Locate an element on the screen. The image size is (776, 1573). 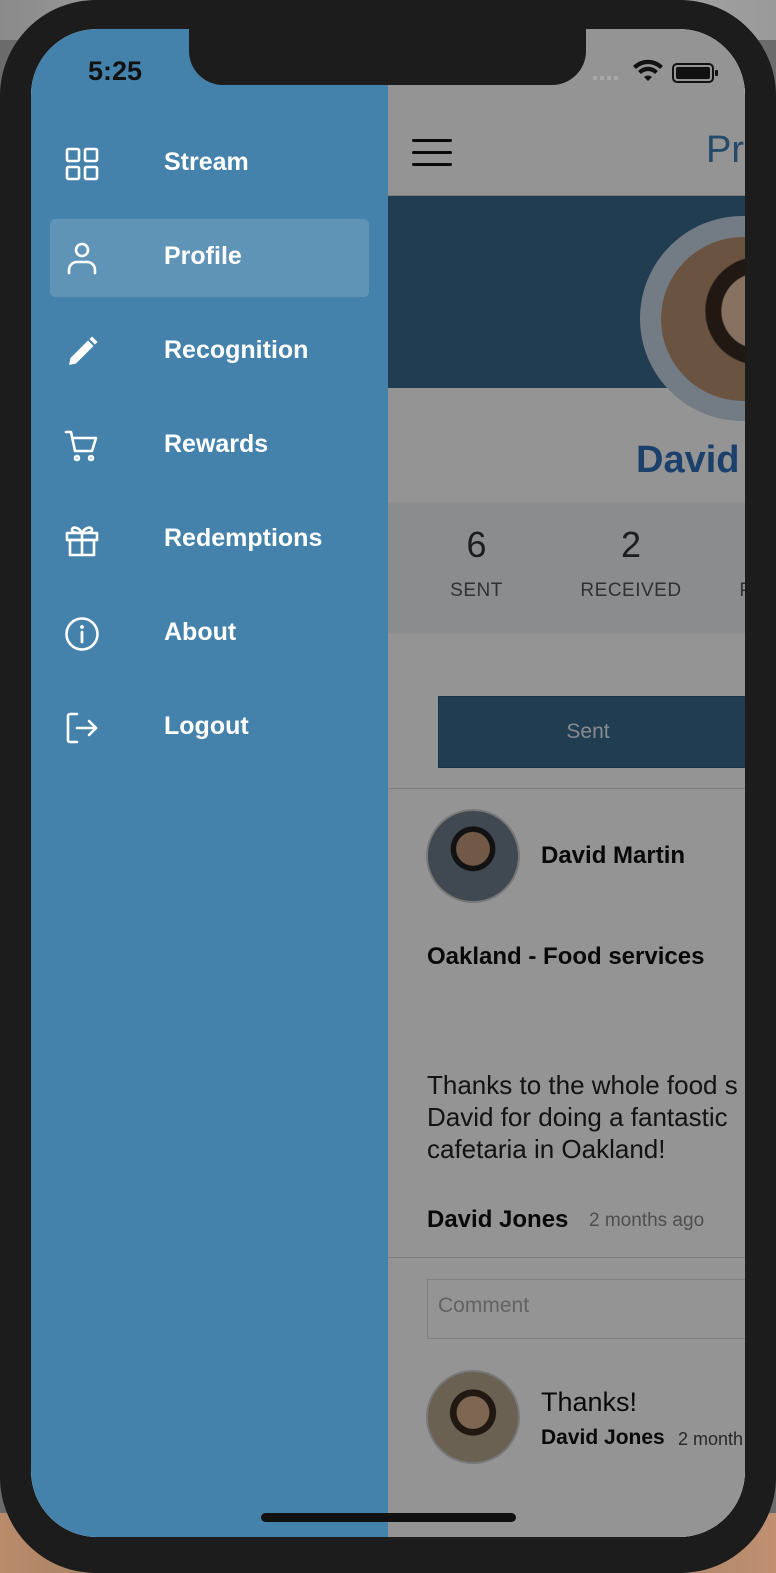
drawer-item-recognition: Recognition is located at coordinates (209, 352).